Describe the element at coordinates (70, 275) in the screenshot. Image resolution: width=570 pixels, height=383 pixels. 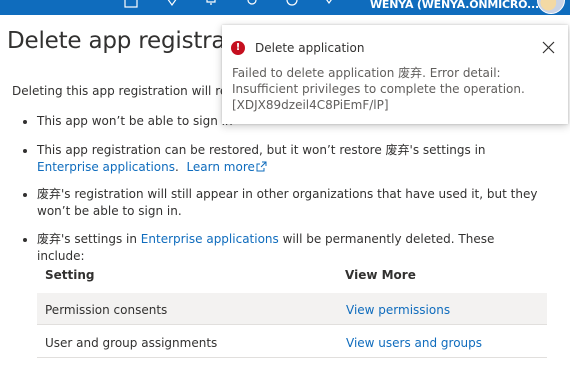
I see `column-header-setting: Setting` at that location.